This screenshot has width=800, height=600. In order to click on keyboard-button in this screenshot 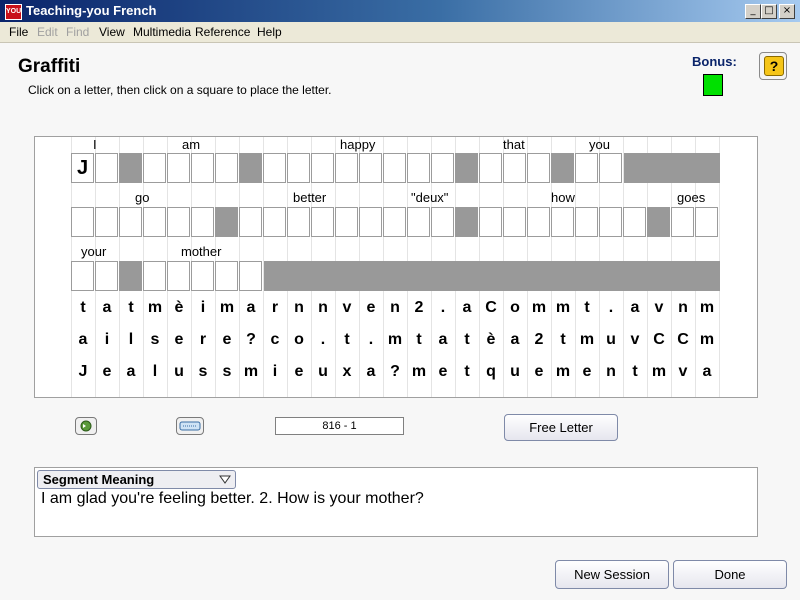, I will do `click(190, 426)`.